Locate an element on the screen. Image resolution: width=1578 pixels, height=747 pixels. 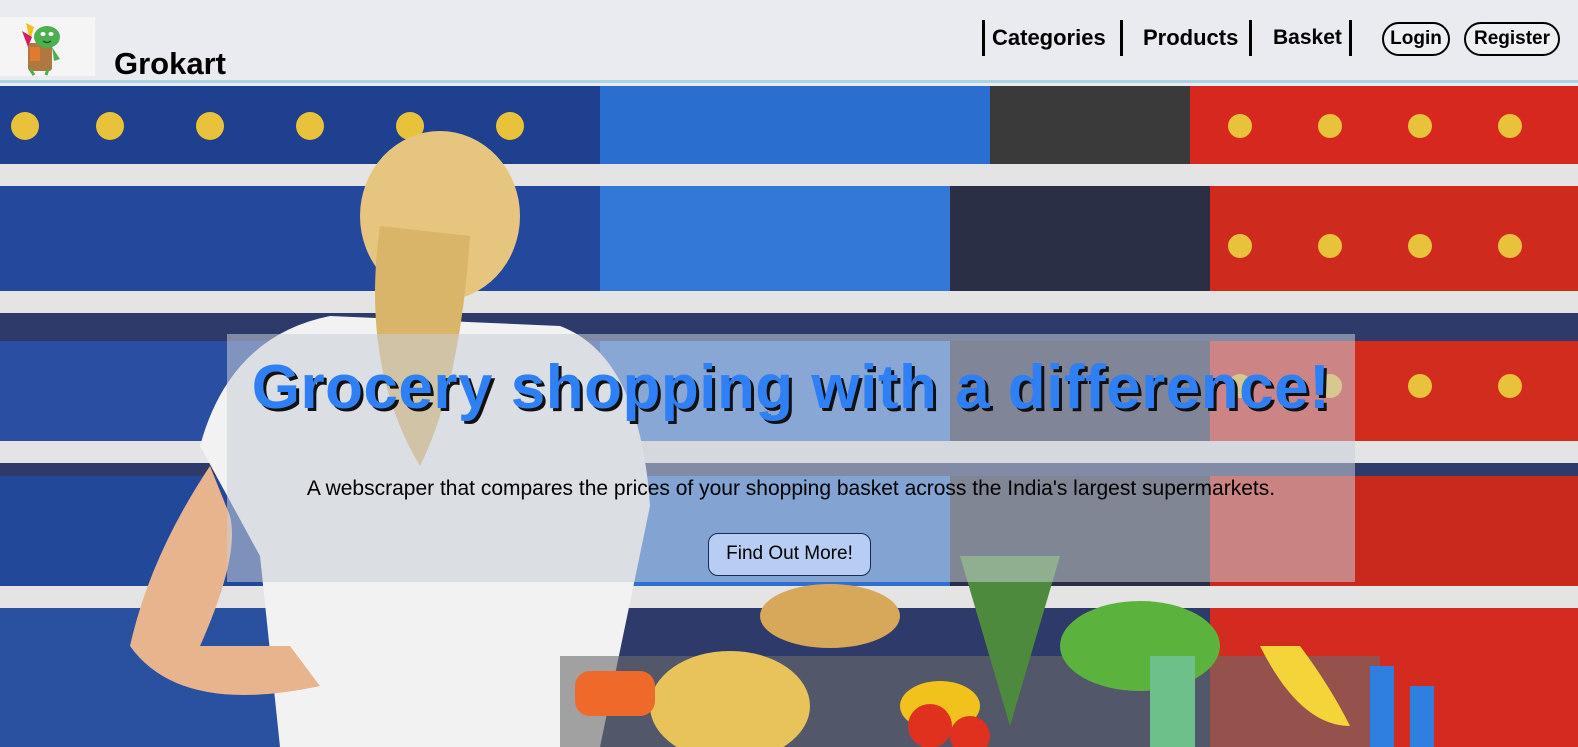
hero-title: Grocery shopping with a difference! is located at coordinates (791, 387).